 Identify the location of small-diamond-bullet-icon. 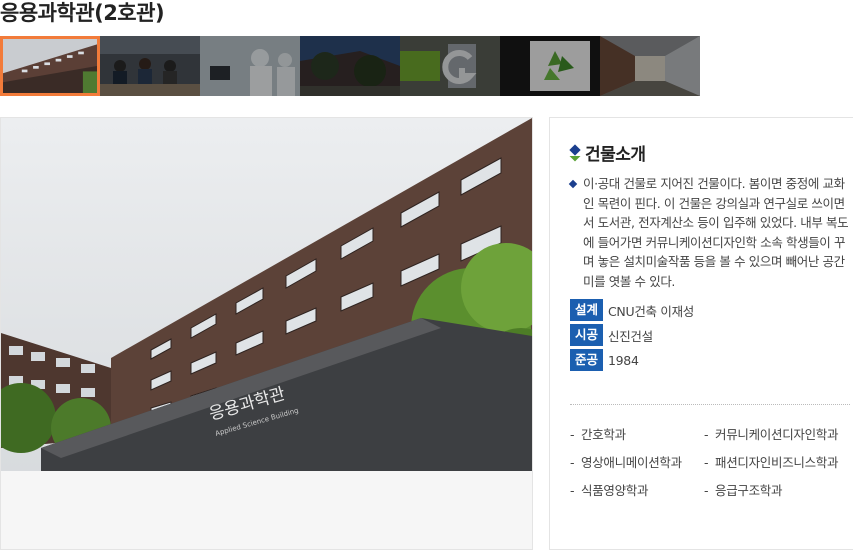
(573, 184).